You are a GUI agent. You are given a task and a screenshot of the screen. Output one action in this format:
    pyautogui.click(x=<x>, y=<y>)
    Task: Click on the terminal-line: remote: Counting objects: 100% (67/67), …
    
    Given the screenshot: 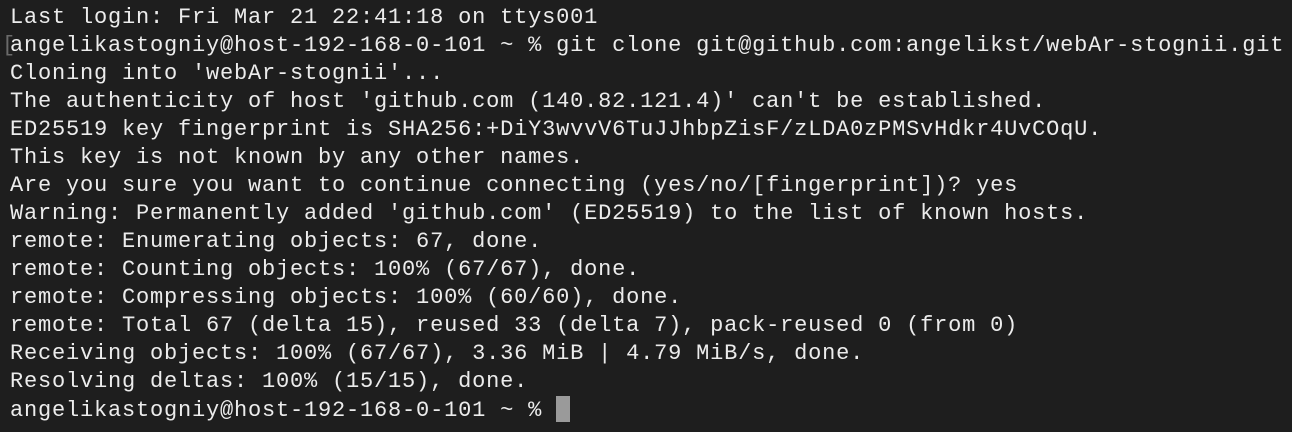 What is the action you would take?
    pyautogui.click(x=325, y=269)
    